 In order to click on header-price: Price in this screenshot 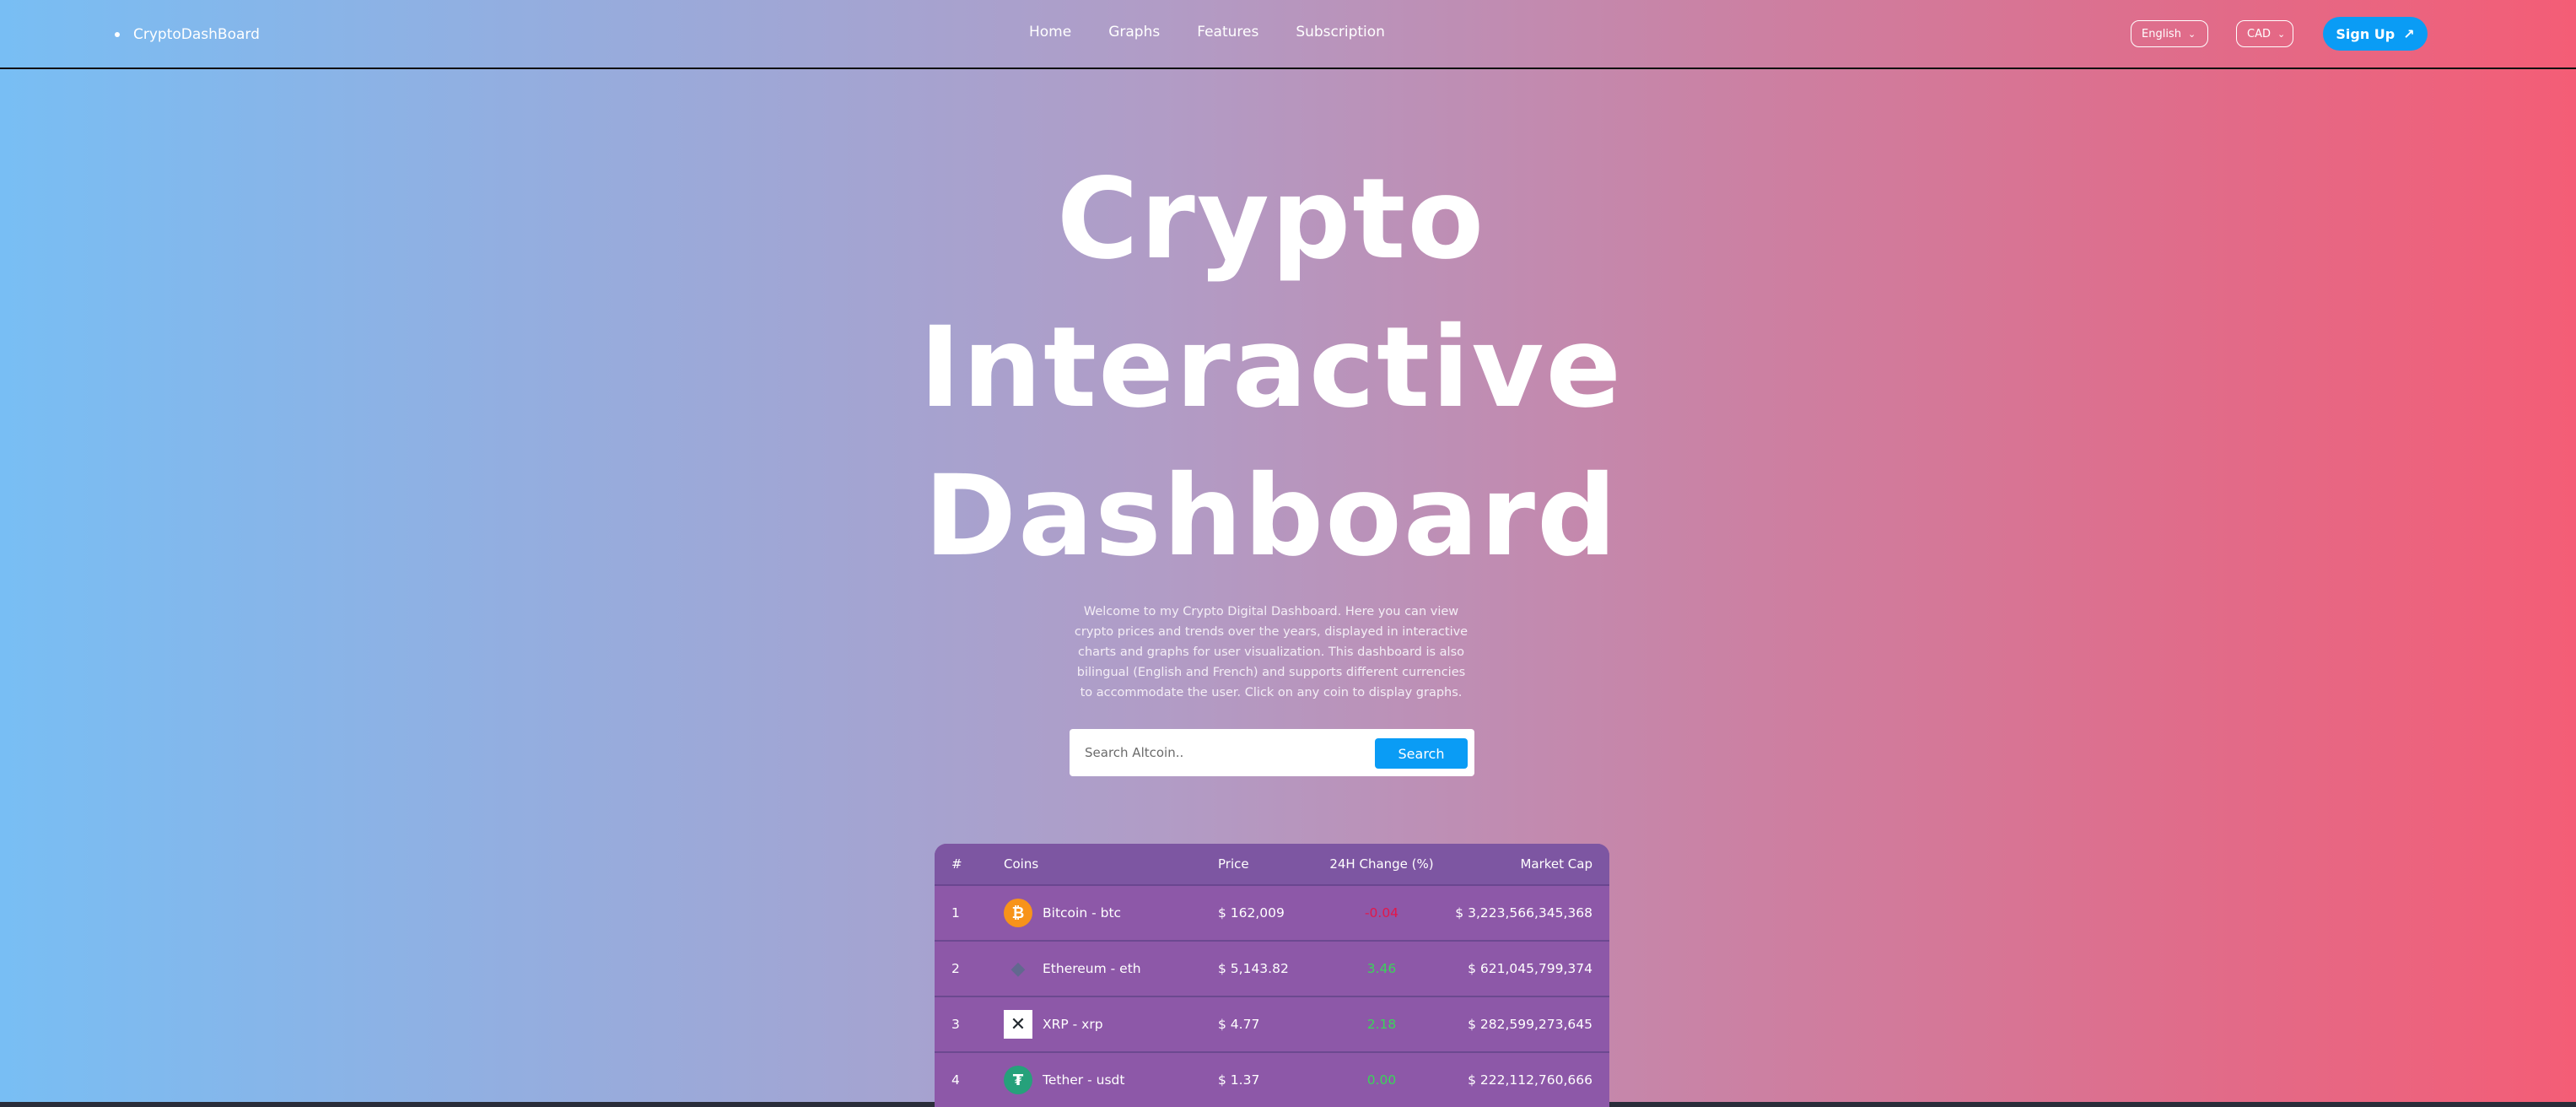, I will do `click(1233, 864)`.